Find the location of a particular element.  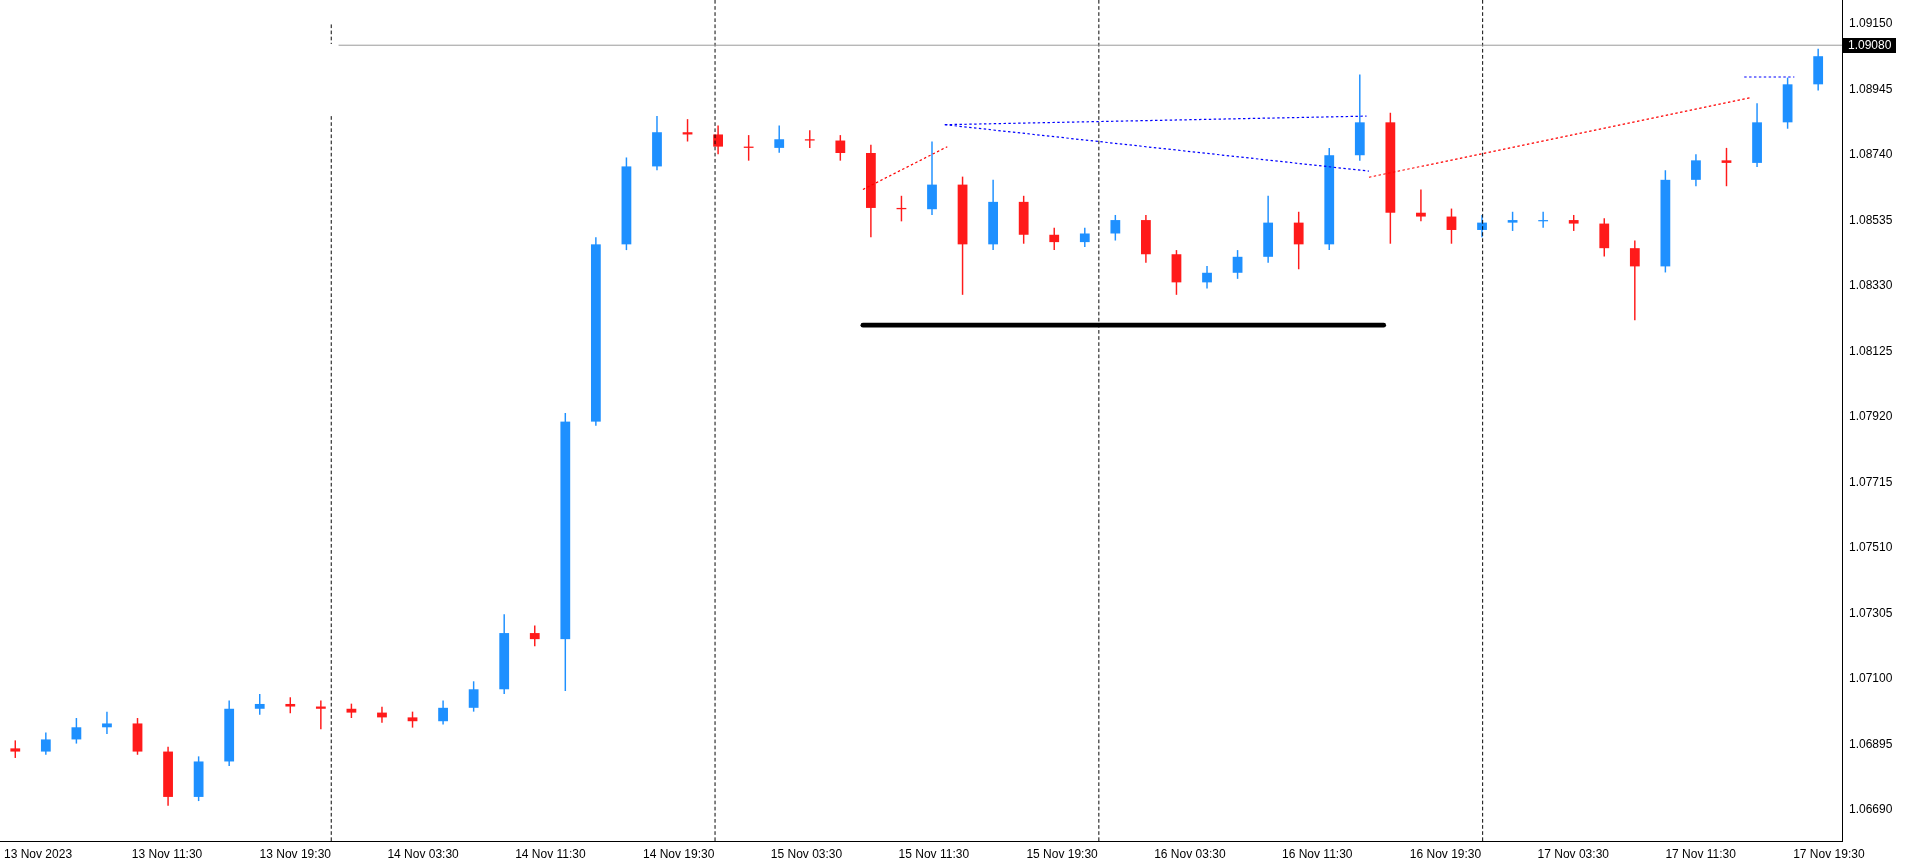

time-label: 15 Nov 03:30 is located at coordinates (806, 854).